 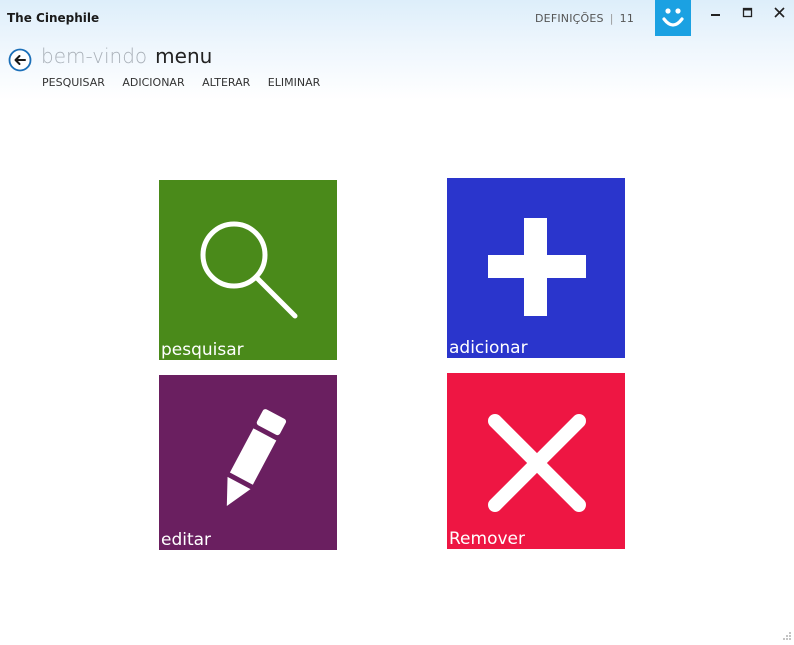 I want to click on breadcrumb-previous: bem-vindo, so click(x=94, y=56).